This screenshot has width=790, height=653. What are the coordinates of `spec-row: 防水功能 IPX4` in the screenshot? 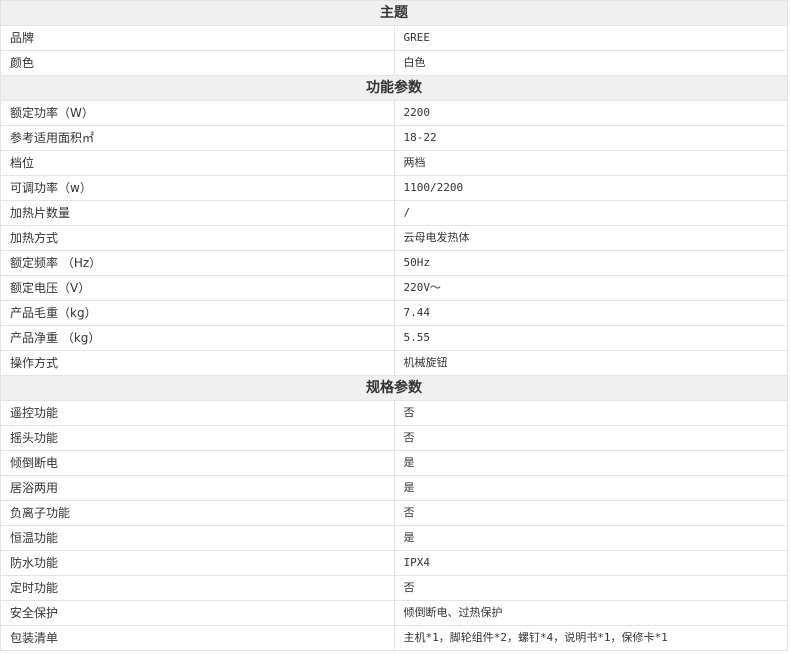 It's located at (394, 563).